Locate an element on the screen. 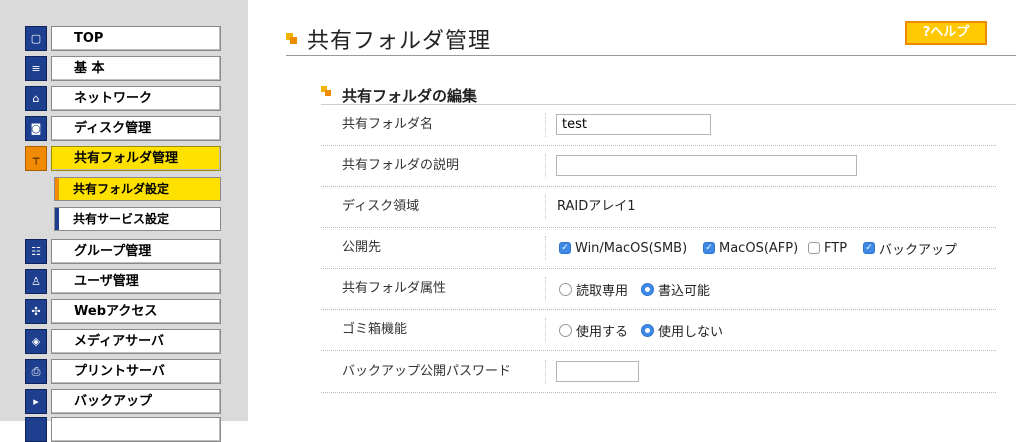 This screenshot has height=442, width=1024. sidebar-item-label: 共有フォルダ管理 is located at coordinates (136, 158).